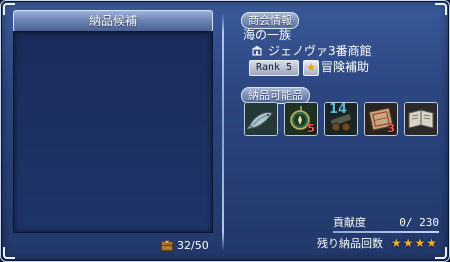 The image size is (450, 262). I want to click on remaining-deliveries-label: 残り納品回数, so click(350, 243).